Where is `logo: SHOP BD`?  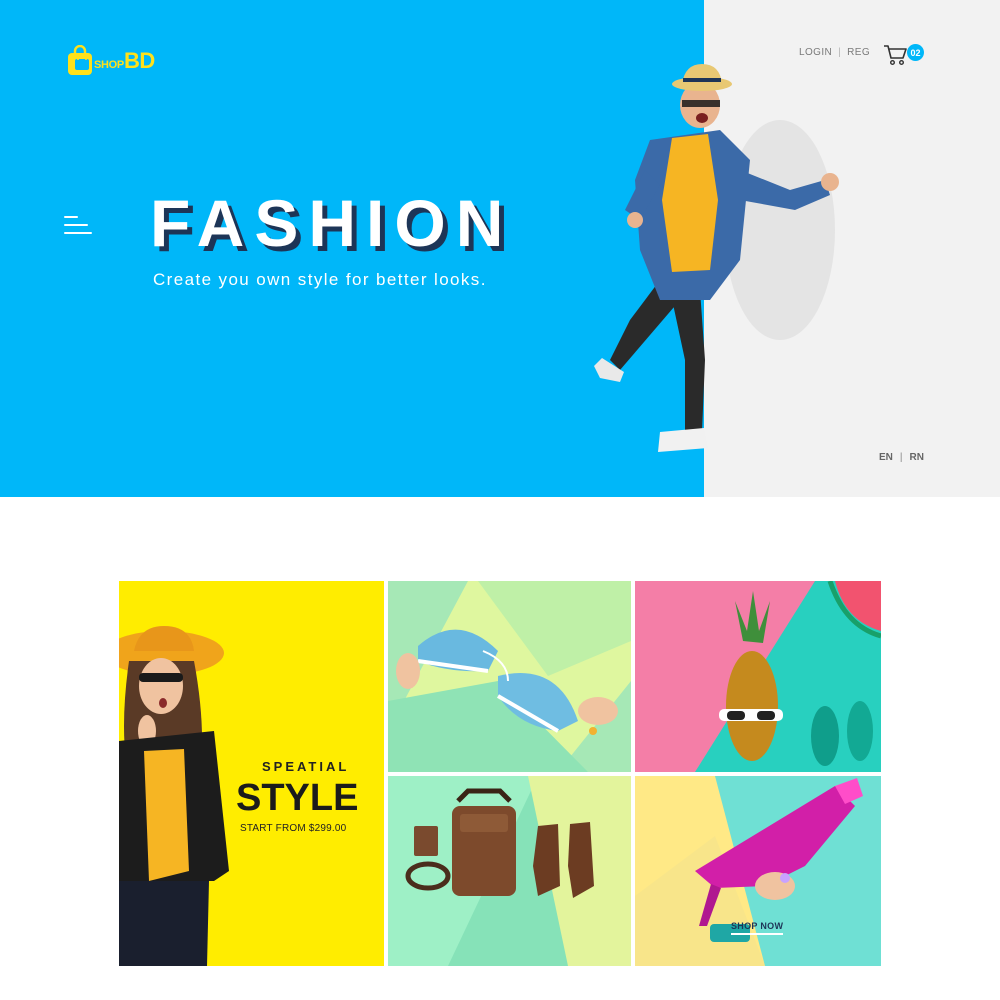
logo: SHOP BD is located at coordinates (110, 61).